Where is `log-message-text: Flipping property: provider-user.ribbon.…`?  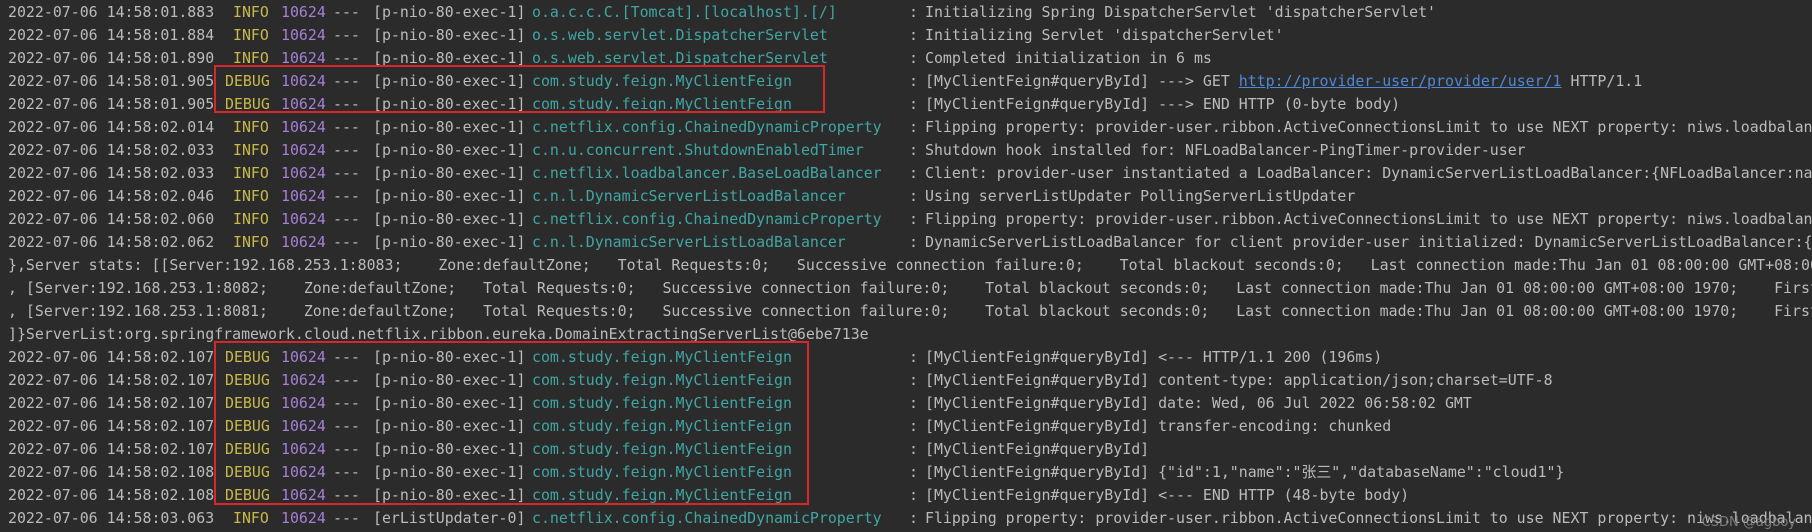 log-message-text: Flipping property: provider-user.ribbon.… is located at coordinates (1368, 127).